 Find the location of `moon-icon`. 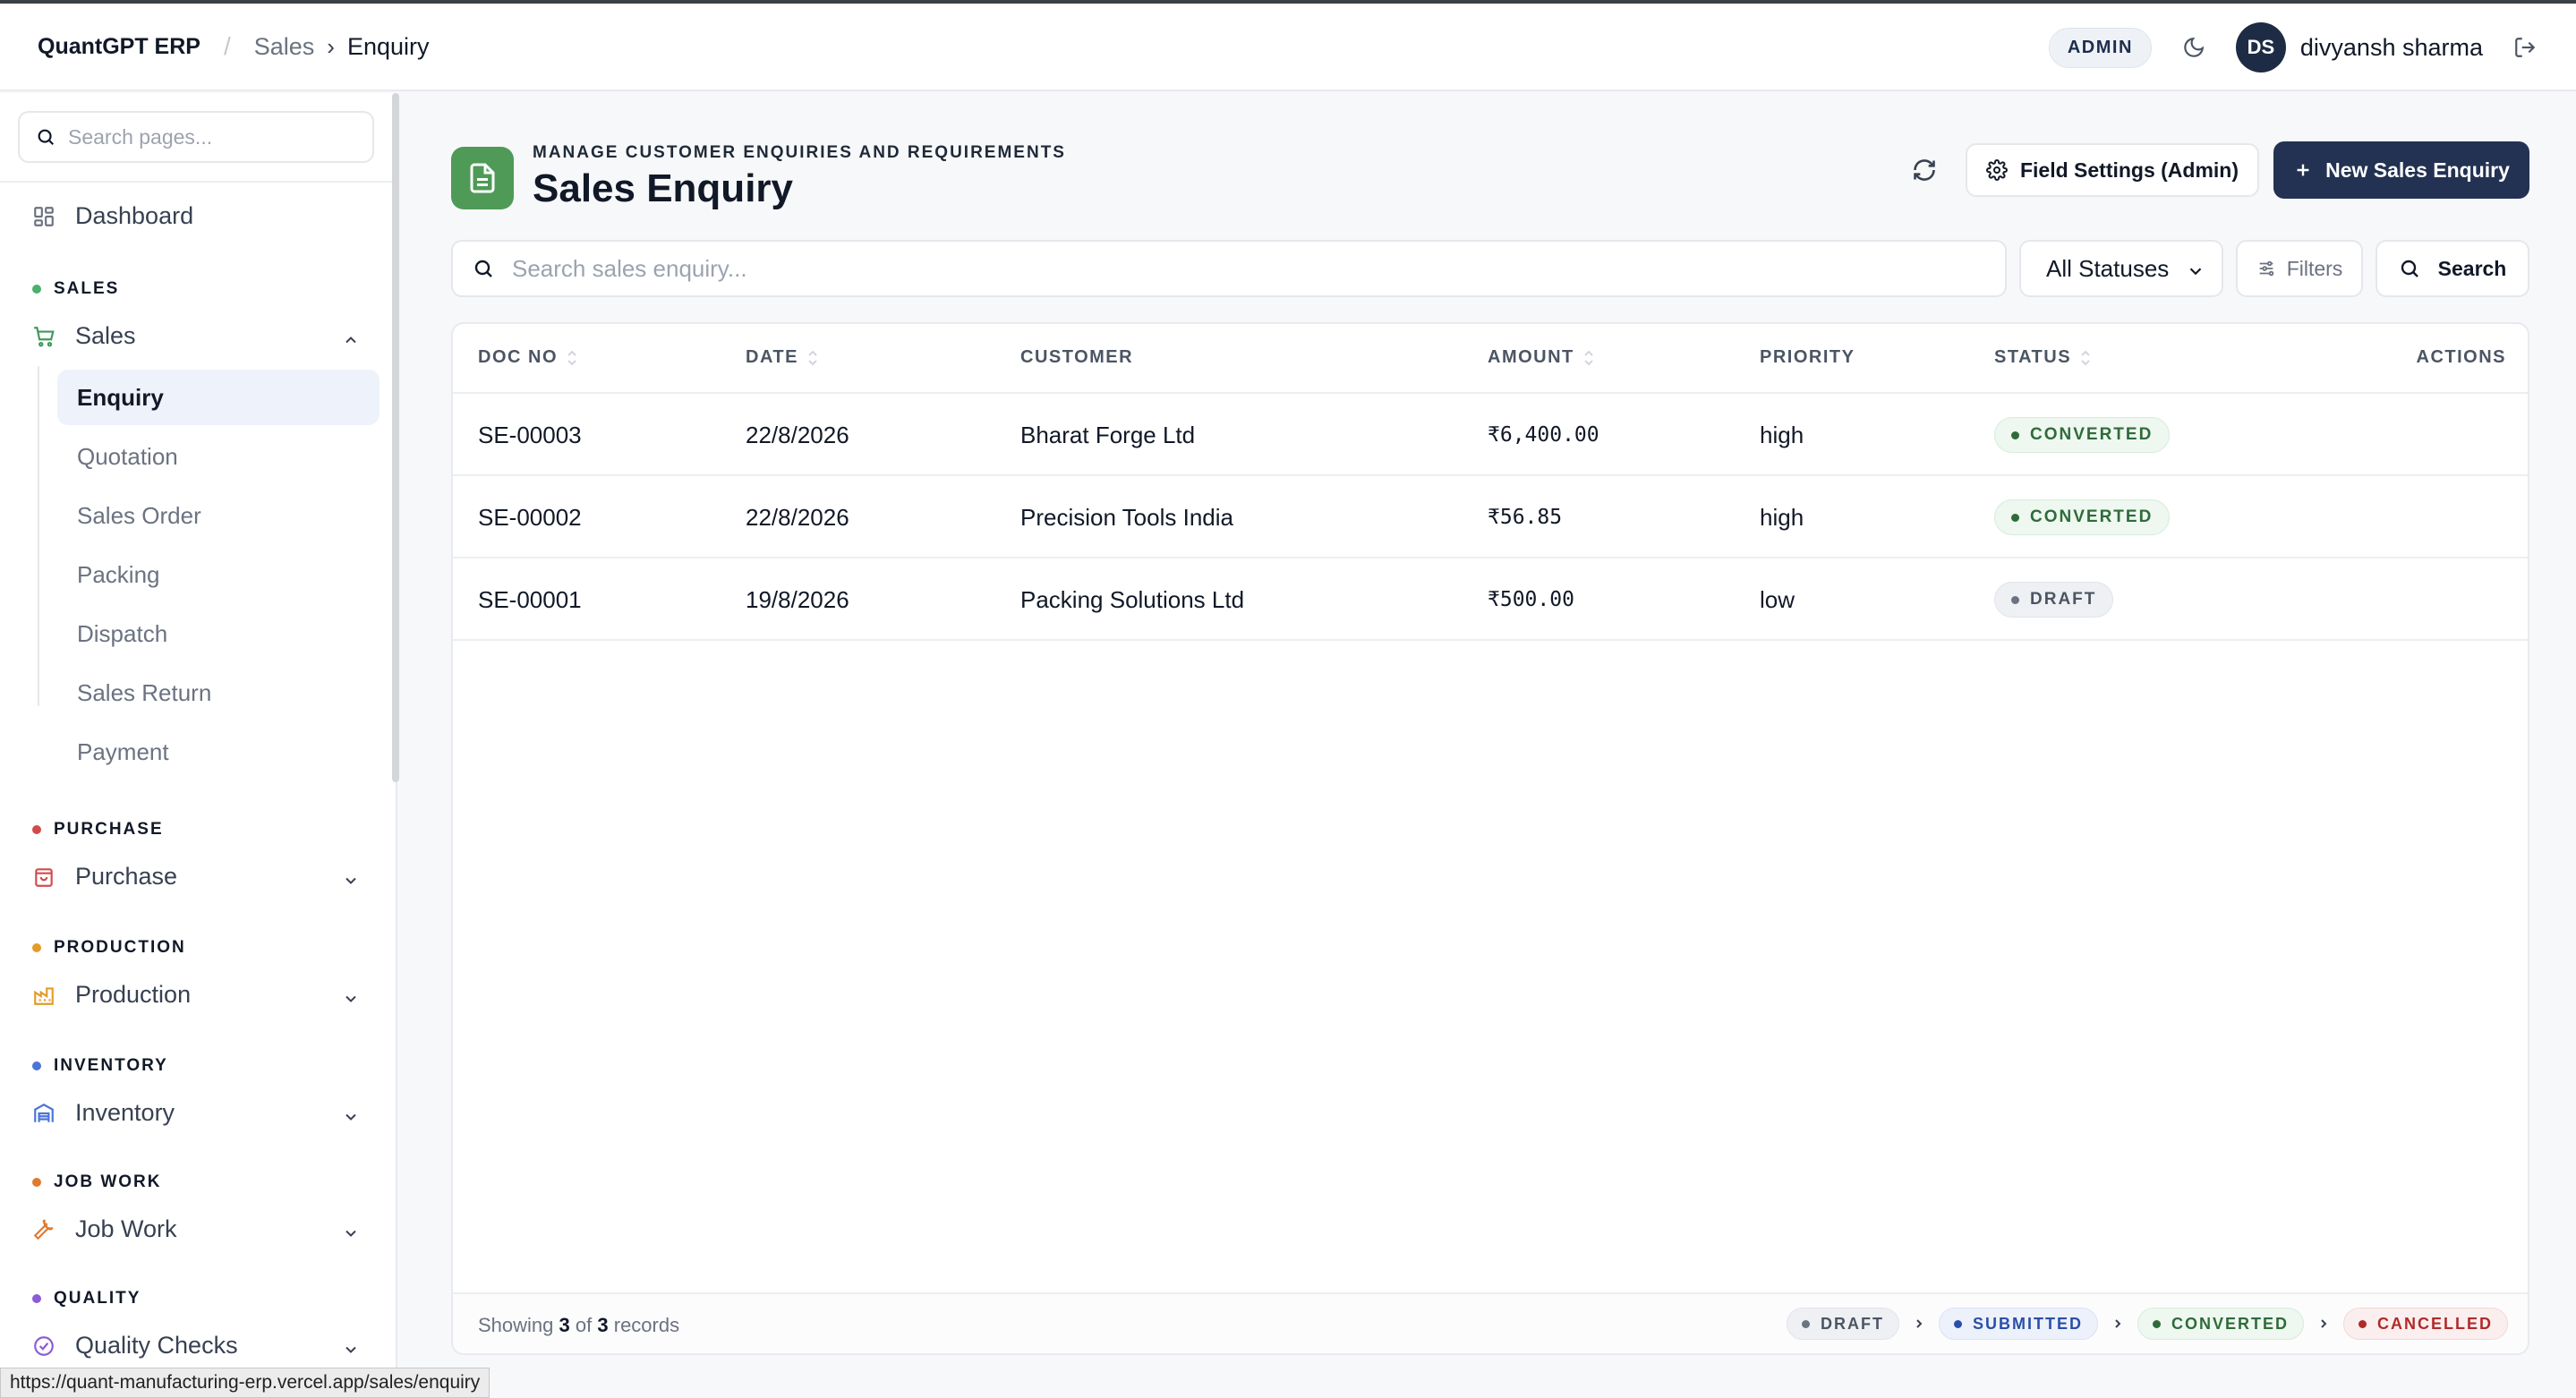

moon-icon is located at coordinates (2194, 47).